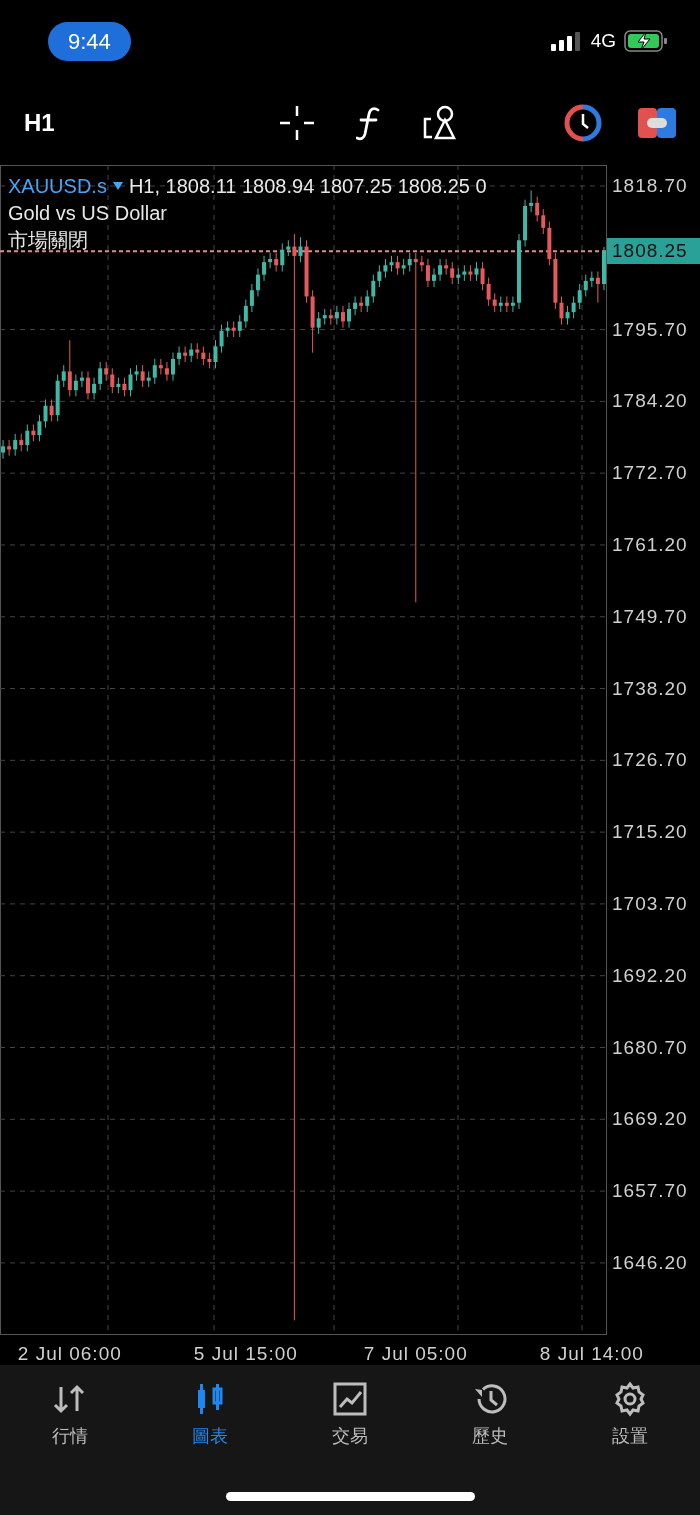 The height and width of the screenshot is (1515, 700). Describe the element at coordinates (650, 401) in the screenshot. I see `price-label: 1784.20` at that location.